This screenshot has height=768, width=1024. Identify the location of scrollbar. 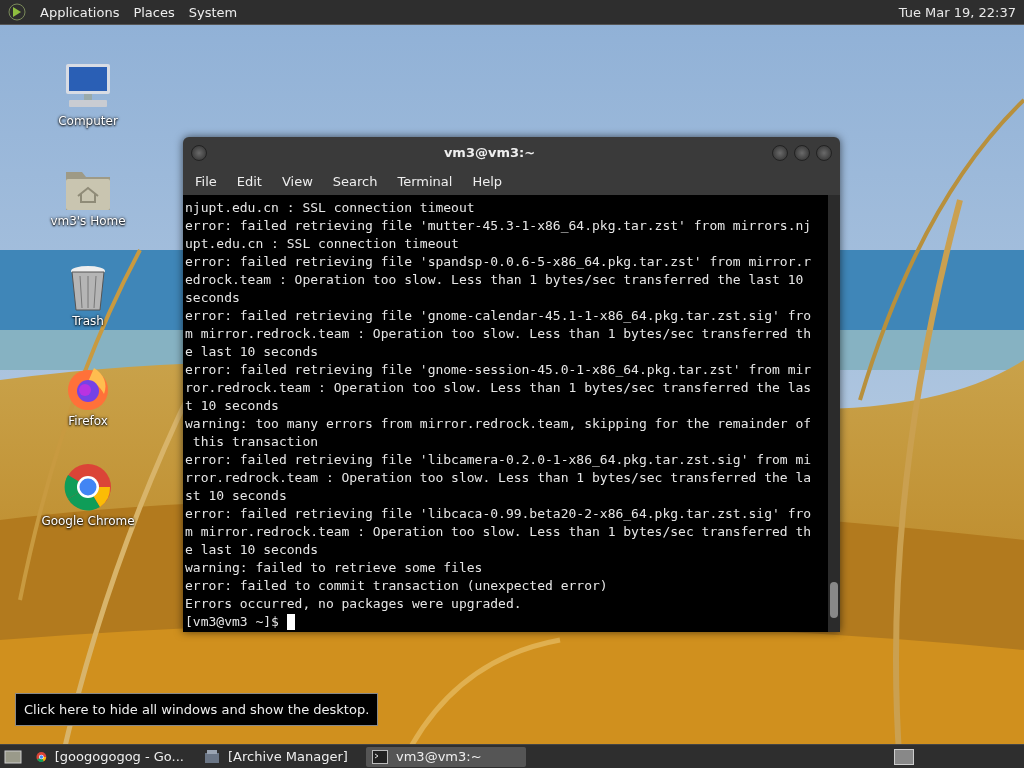
(834, 413).